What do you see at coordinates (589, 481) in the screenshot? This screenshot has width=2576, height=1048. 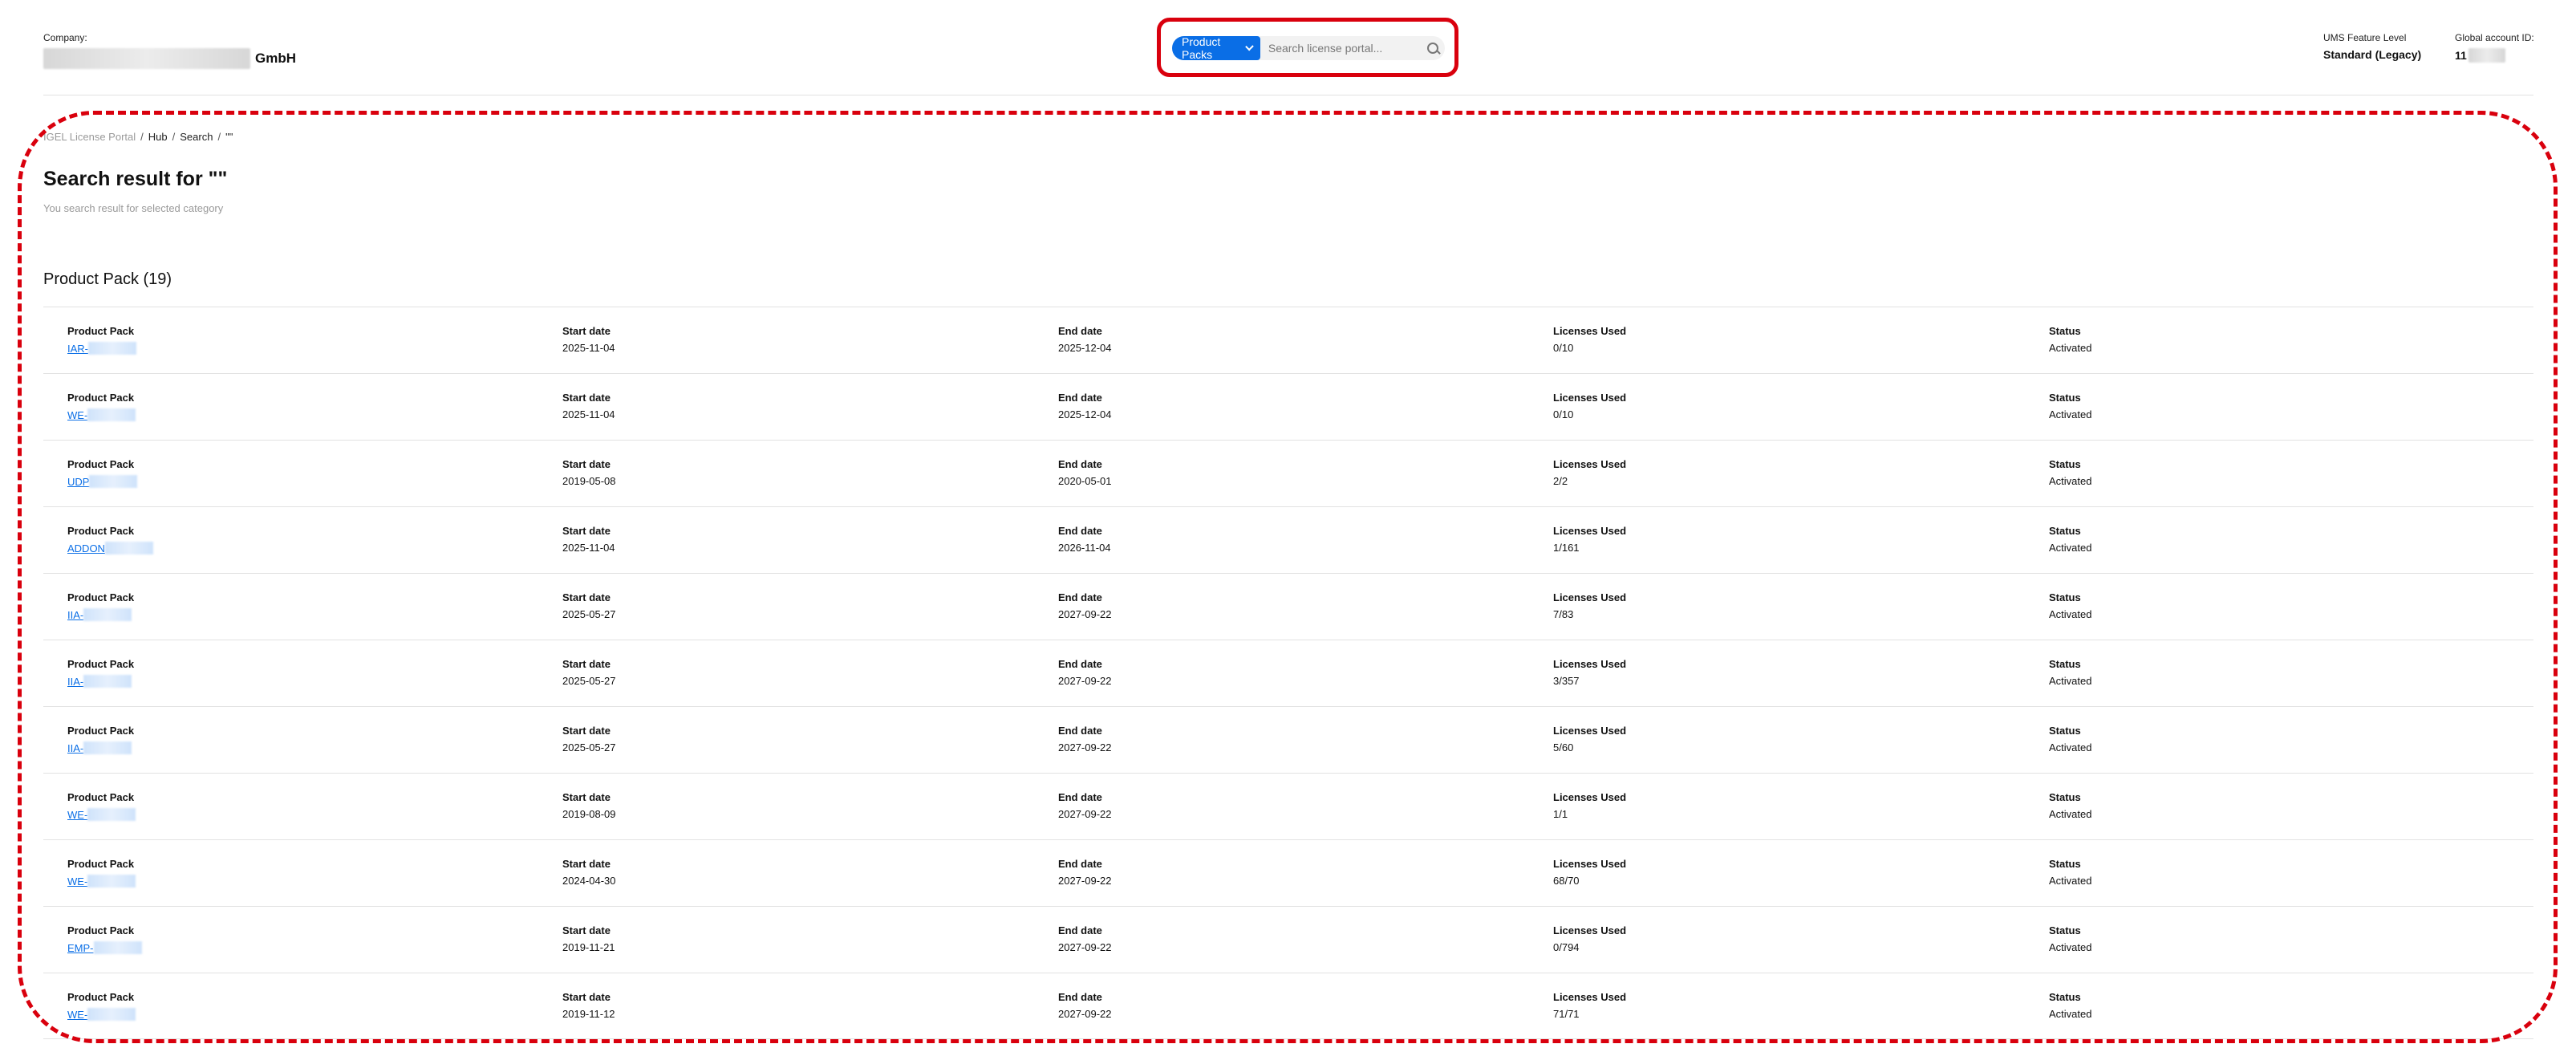 I see `cell-value: 2019-05-08` at bounding box center [589, 481].